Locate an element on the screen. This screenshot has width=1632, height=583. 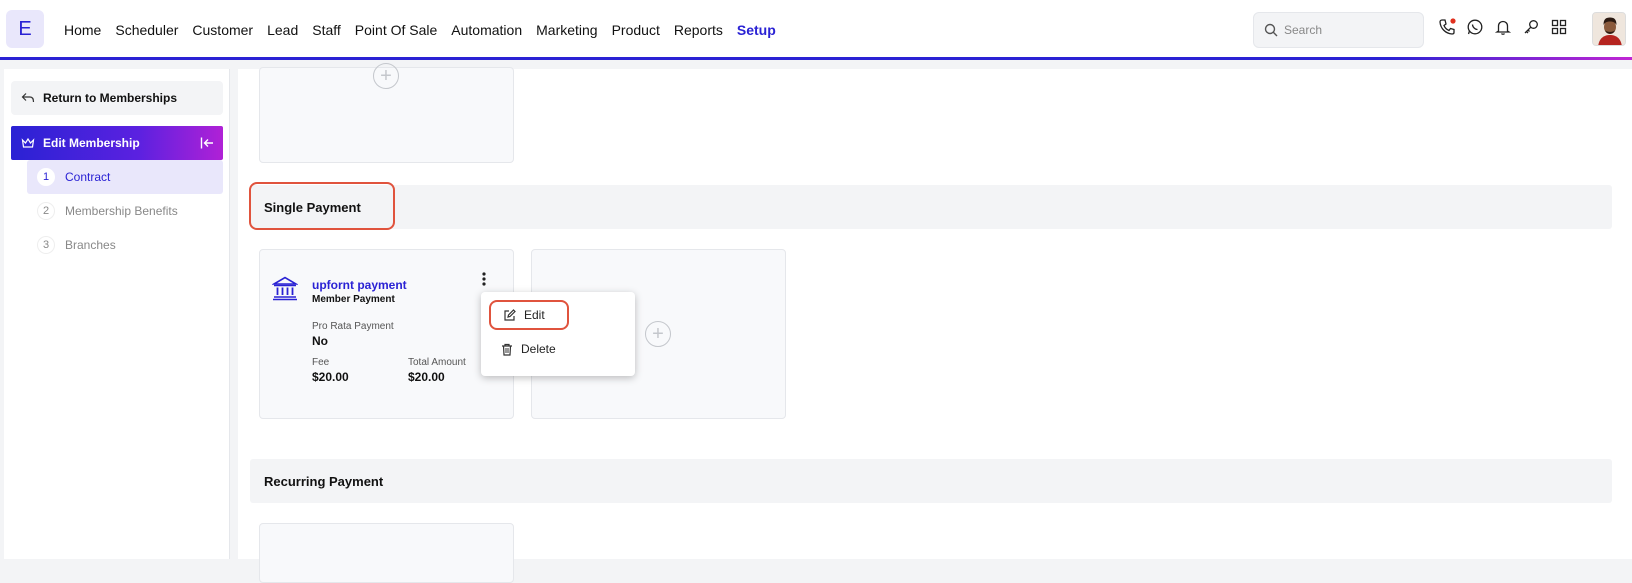
edit-label: Edit is located at coordinates (534, 315).